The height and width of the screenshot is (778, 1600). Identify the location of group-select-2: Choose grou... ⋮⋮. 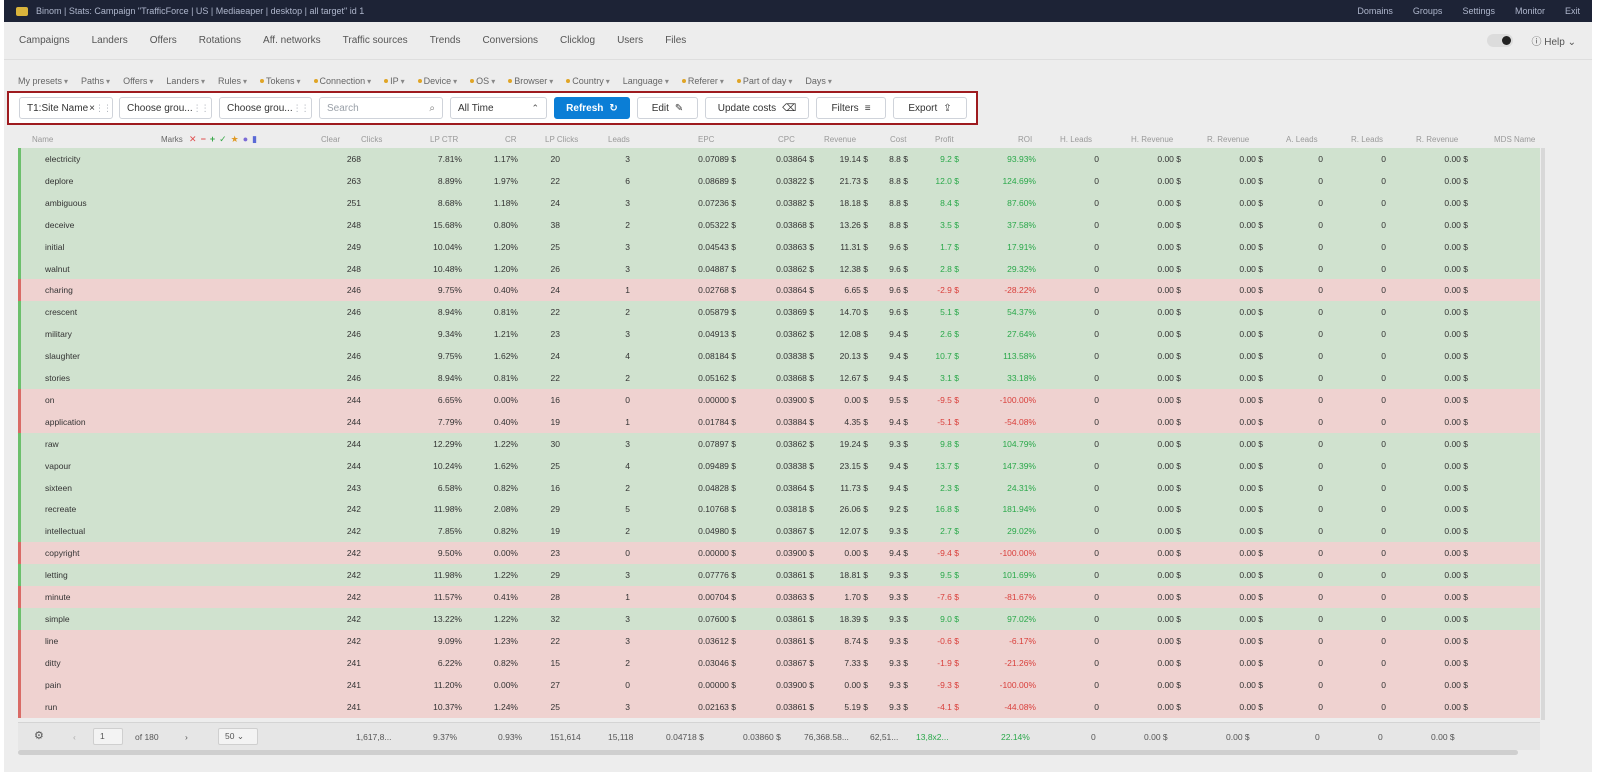
(165, 108).